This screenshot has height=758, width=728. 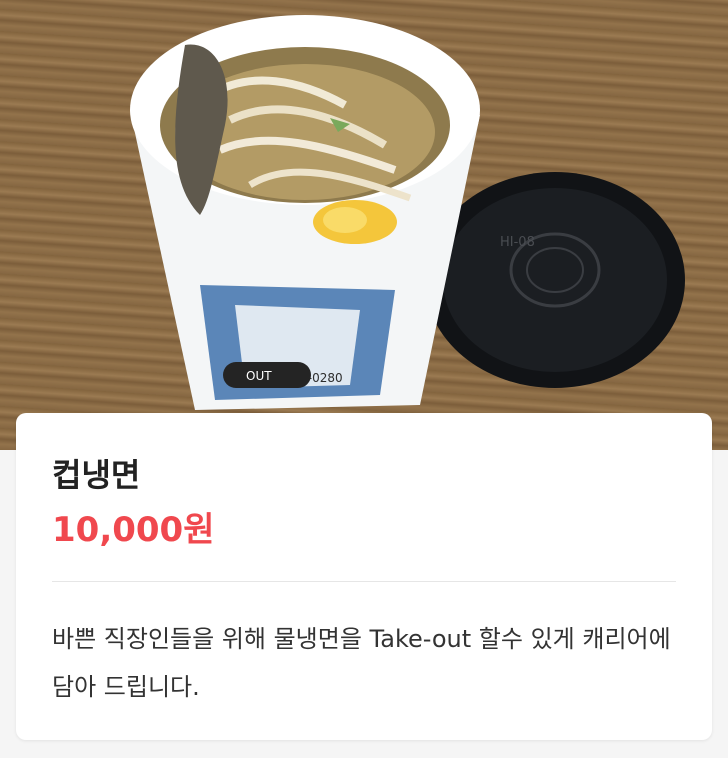 I want to click on cup-bottom-text: OUT, so click(x=259, y=376).